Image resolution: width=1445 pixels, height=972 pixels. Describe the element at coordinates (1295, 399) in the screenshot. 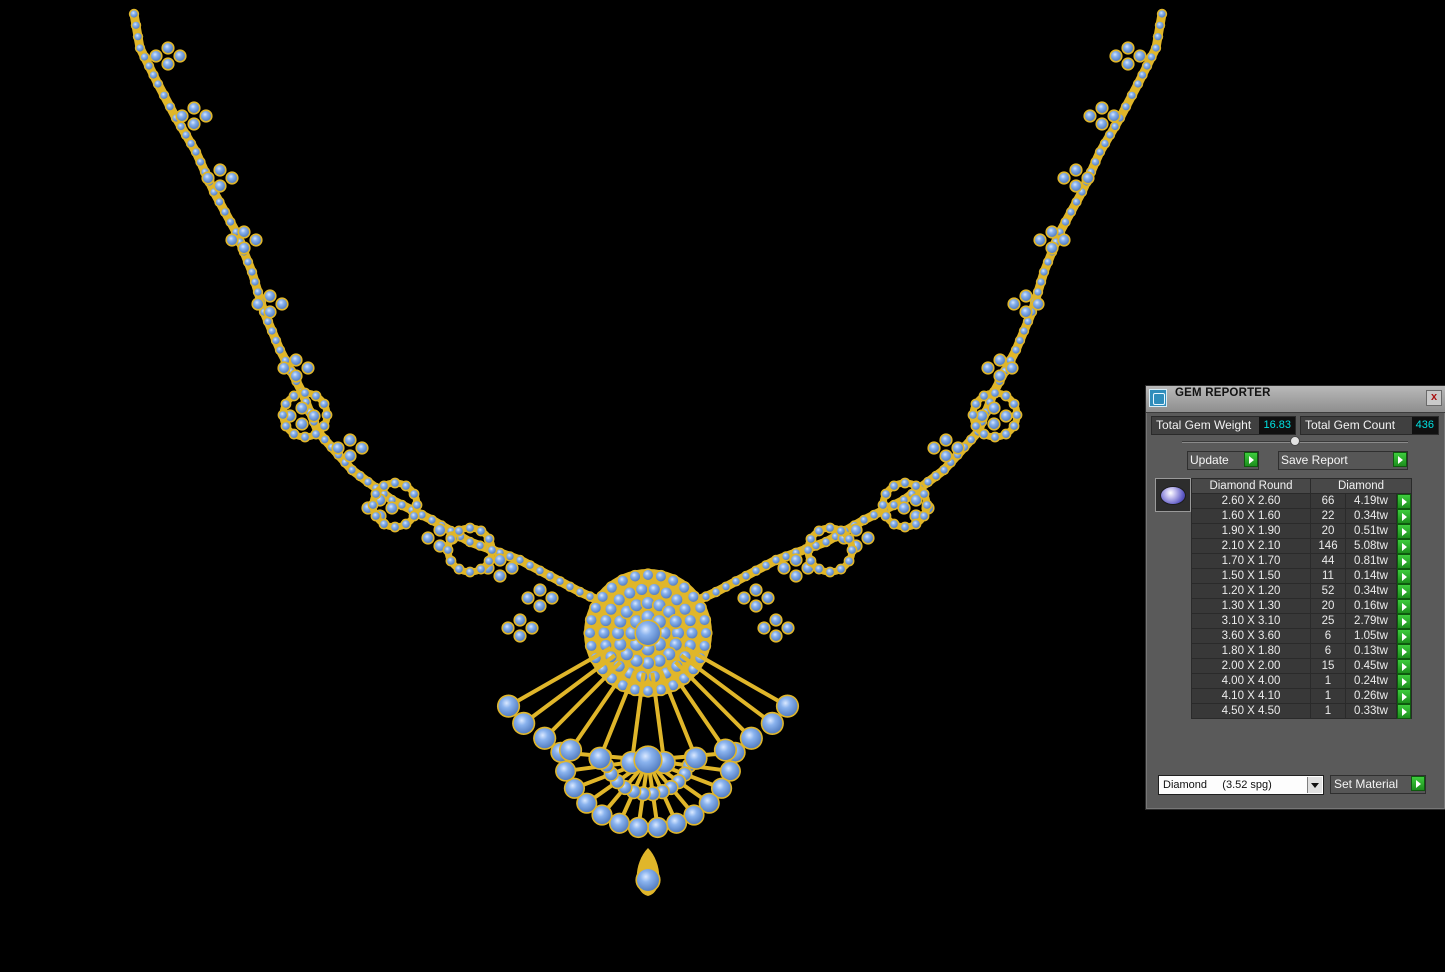

I see `panel-titlebar: GEM REPORTER x` at that location.